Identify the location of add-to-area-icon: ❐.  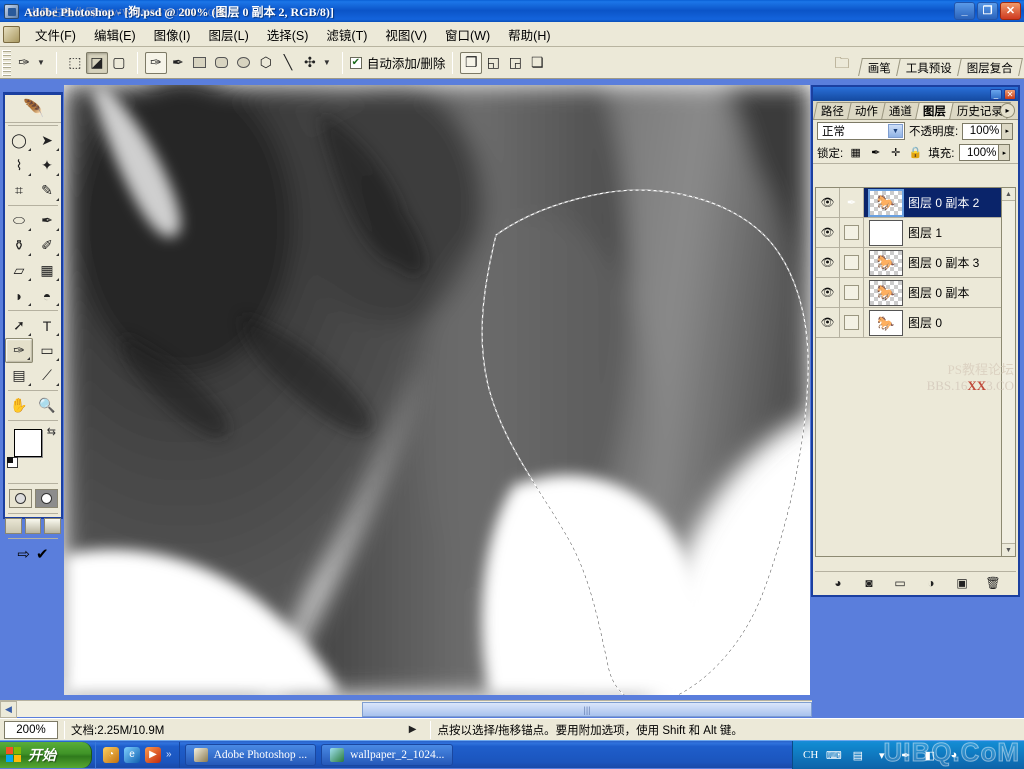
(471, 62).